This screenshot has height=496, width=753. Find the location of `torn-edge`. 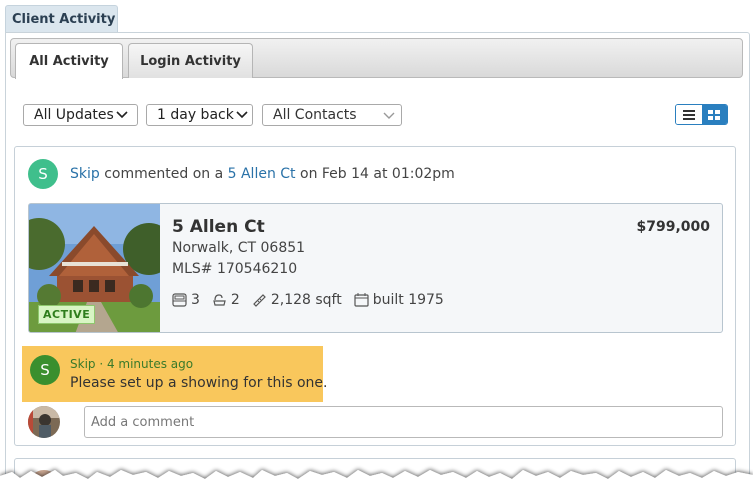

torn-edge is located at coordinates (376, 483).